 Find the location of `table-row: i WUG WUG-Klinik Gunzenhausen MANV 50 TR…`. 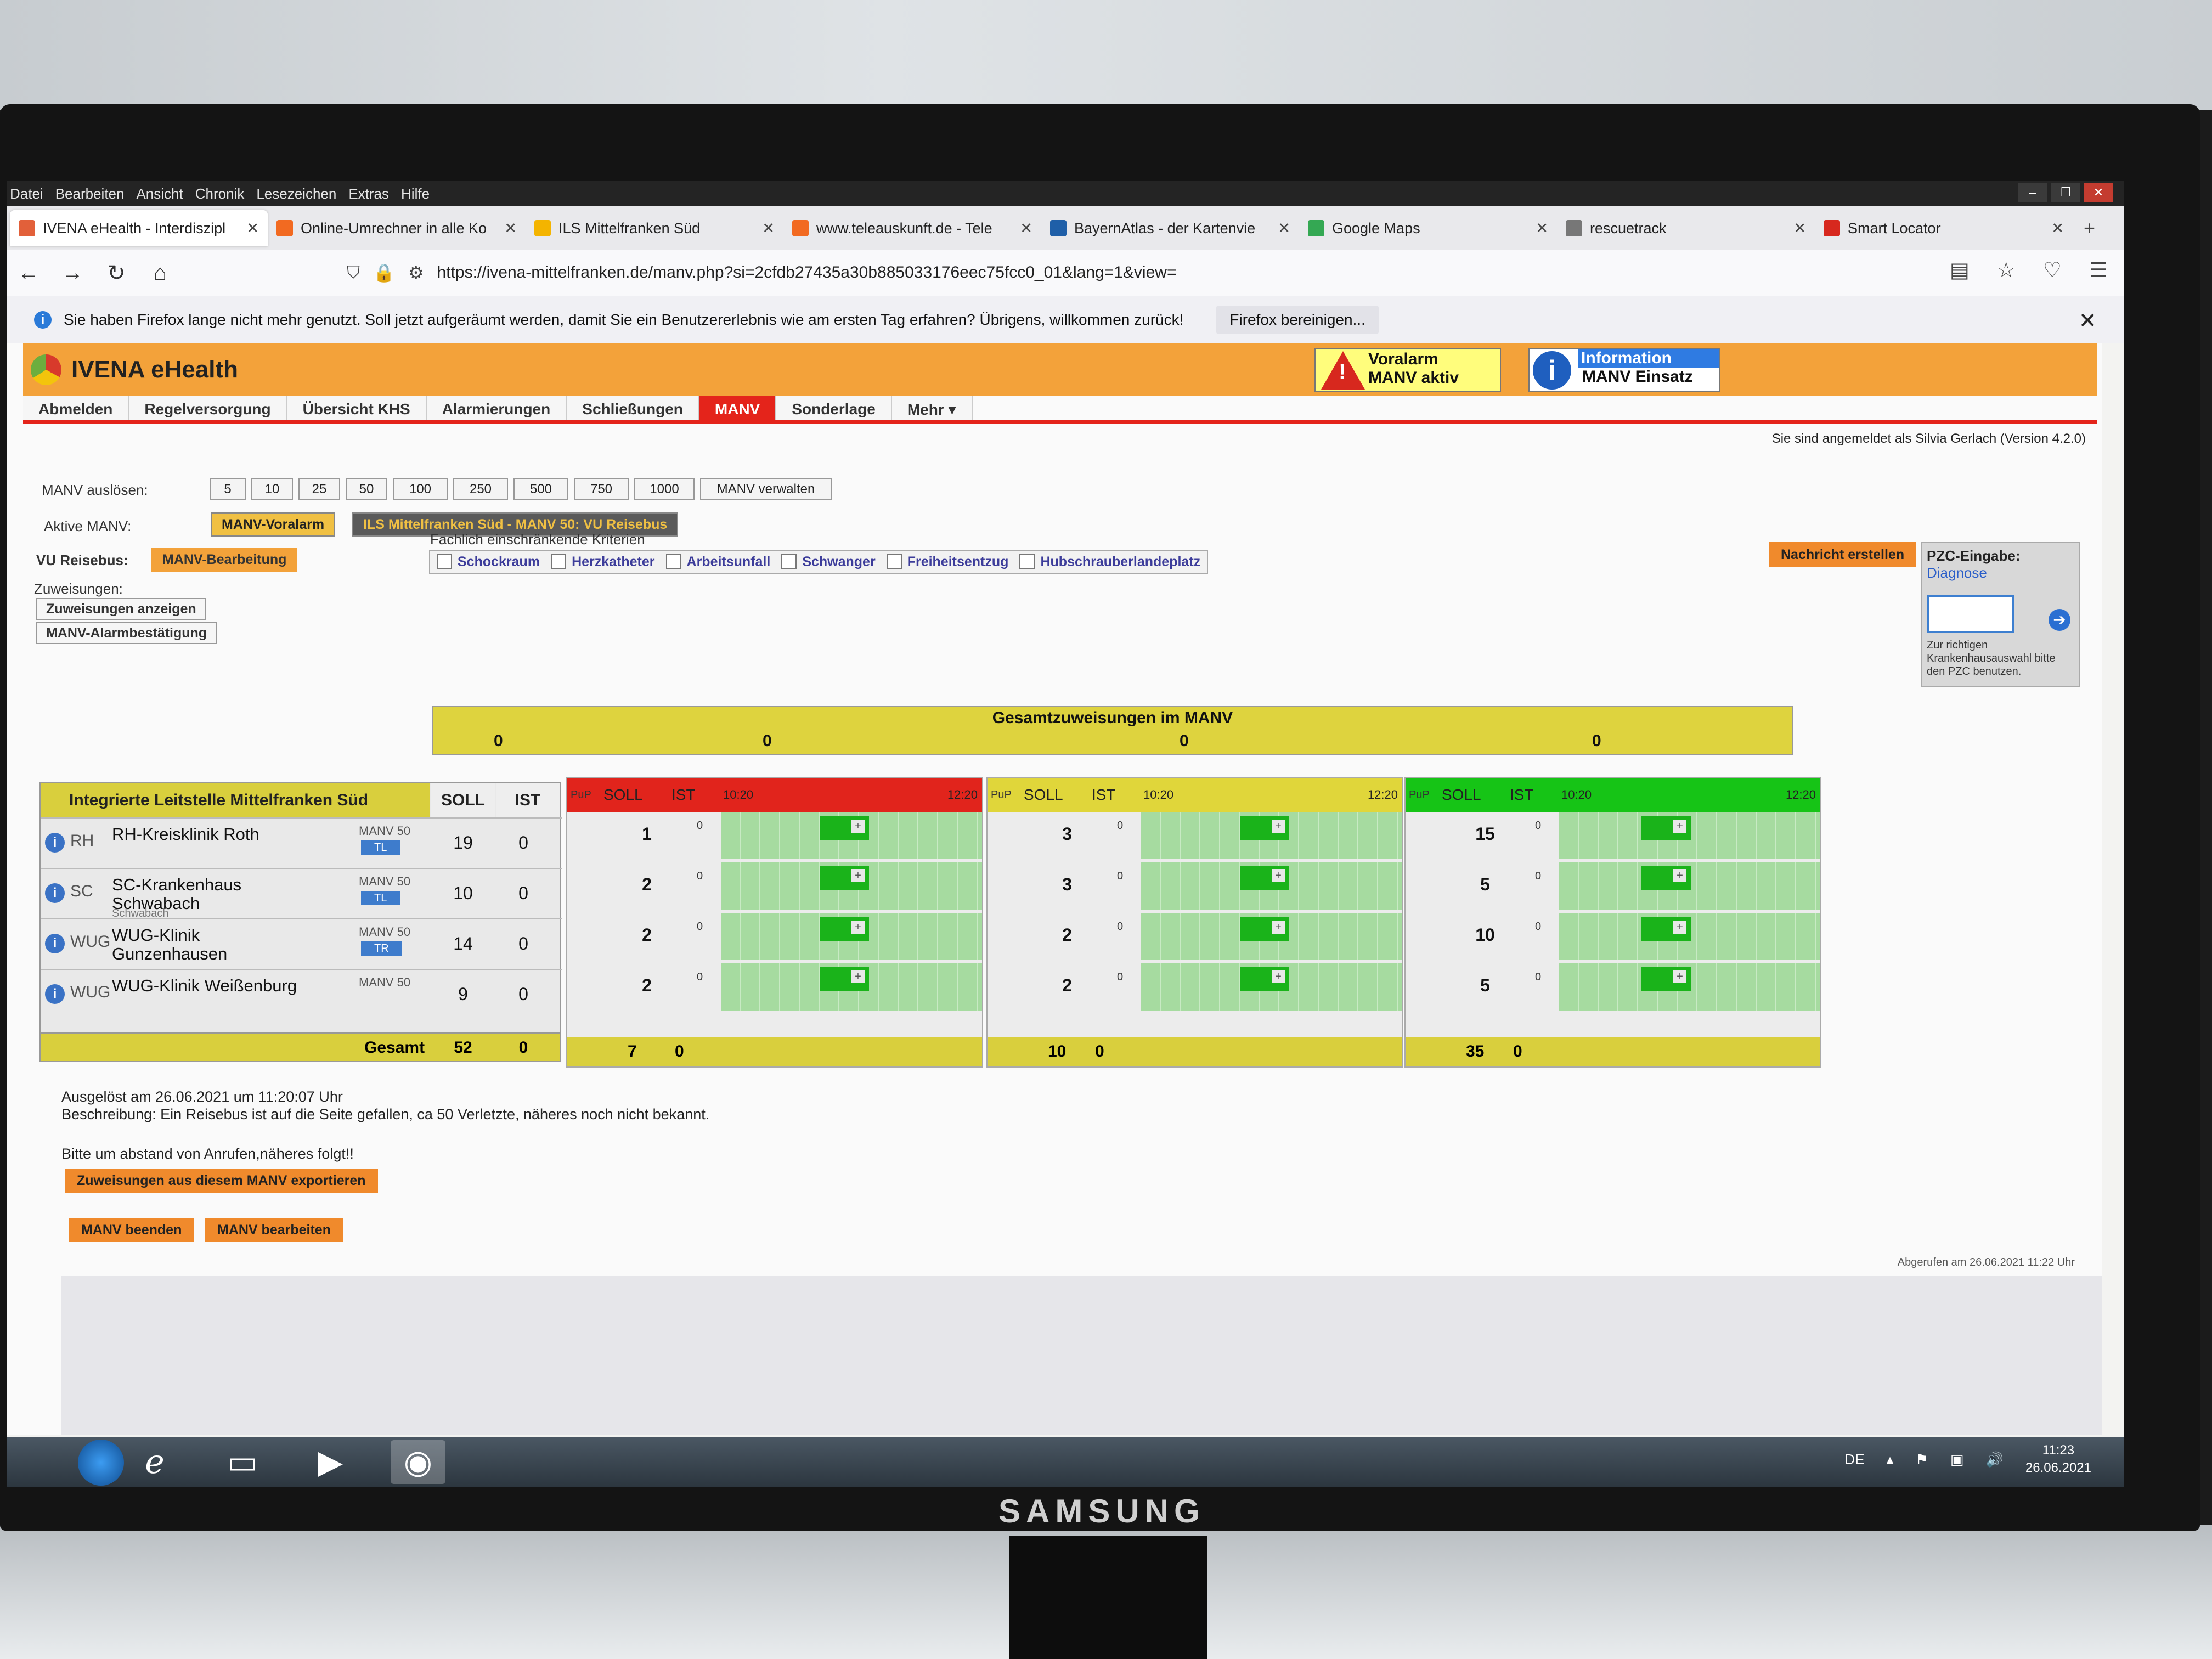

table-row: i WUG WUG-Klinik Gunzenhausen MANV 50 TR… is located at coordinates (301, 943).